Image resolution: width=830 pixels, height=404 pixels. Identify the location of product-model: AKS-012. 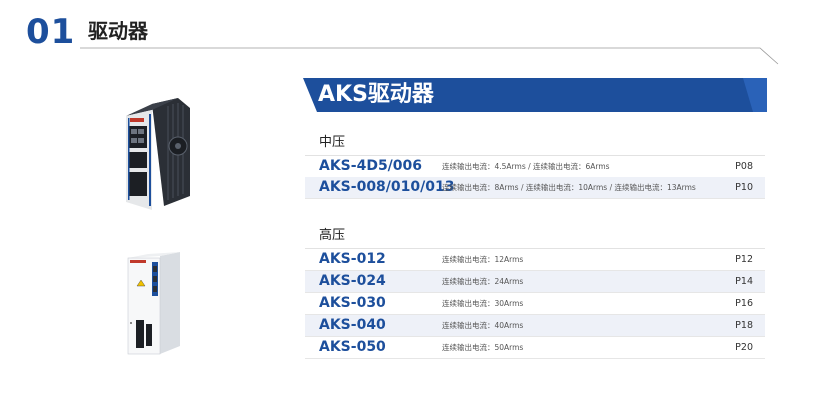
(352, 259).